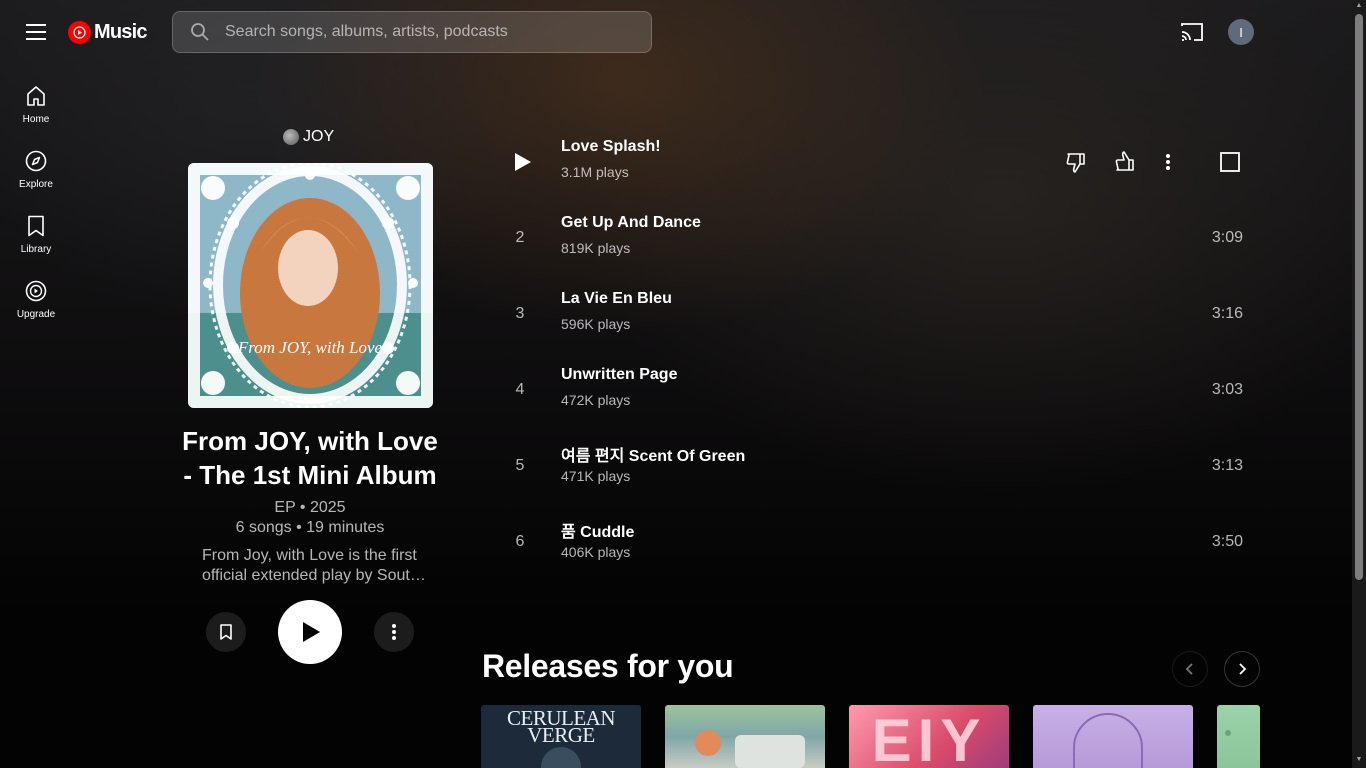  Describe the element at coordinates (880, 390) in the screenshot. I see `track-row: 4 Unwritten Page 472K plays 3:03` at that location.